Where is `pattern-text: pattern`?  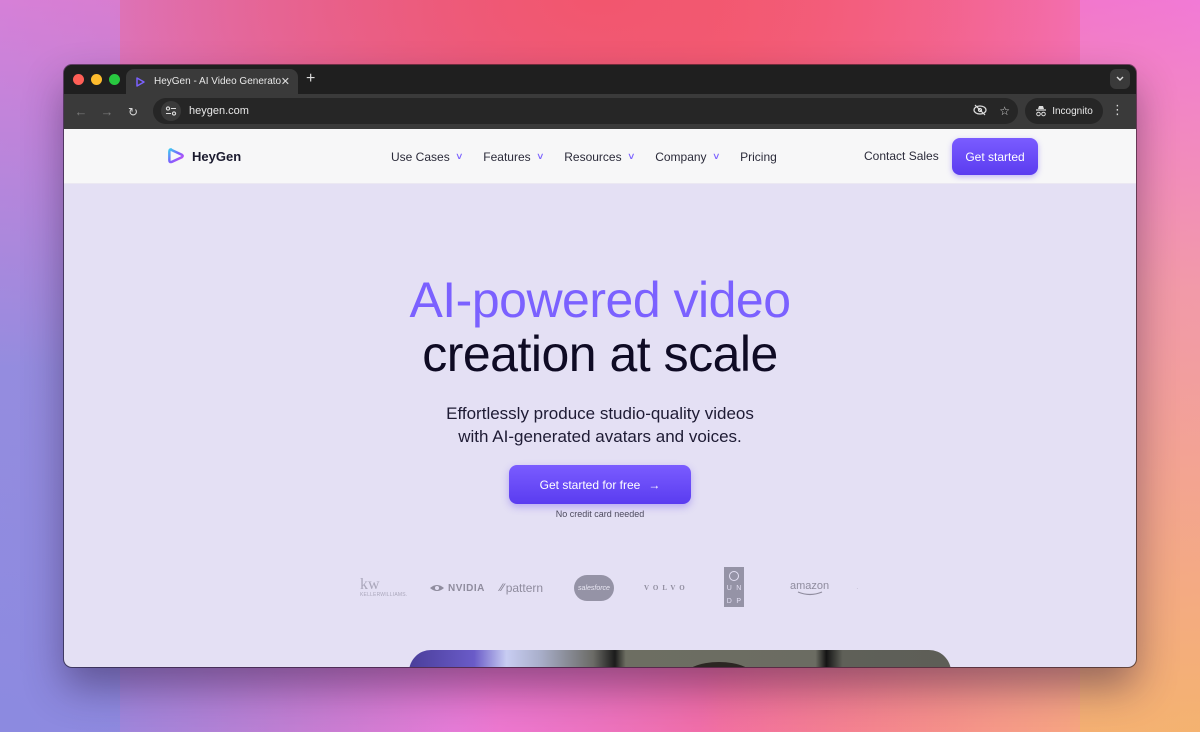 pattern-text: pattern is located at coordinates (524, 588).